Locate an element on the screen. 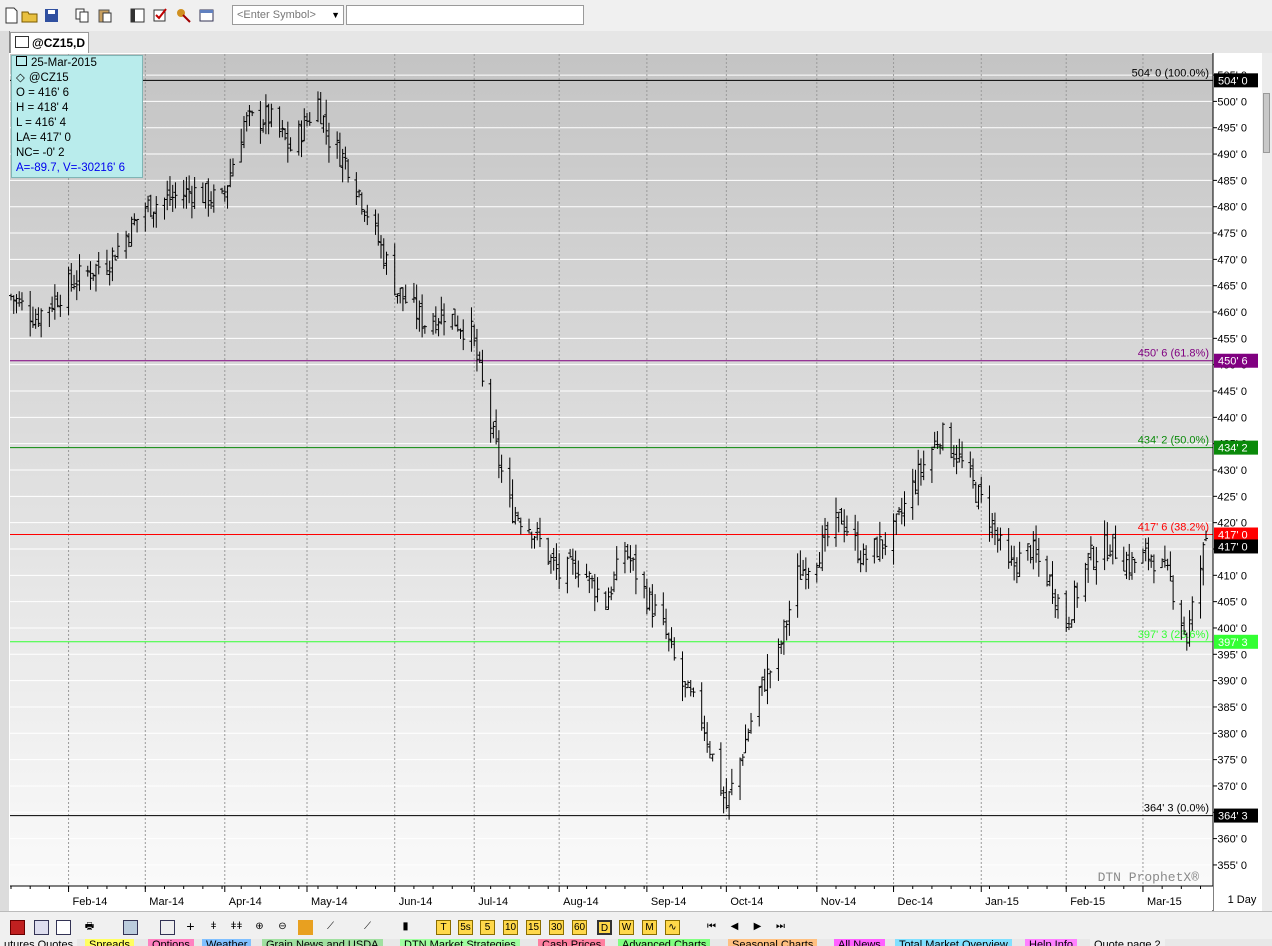 This screenshot has width=1272, height=946. chart-window-icon is located at coordinates (130, 927).